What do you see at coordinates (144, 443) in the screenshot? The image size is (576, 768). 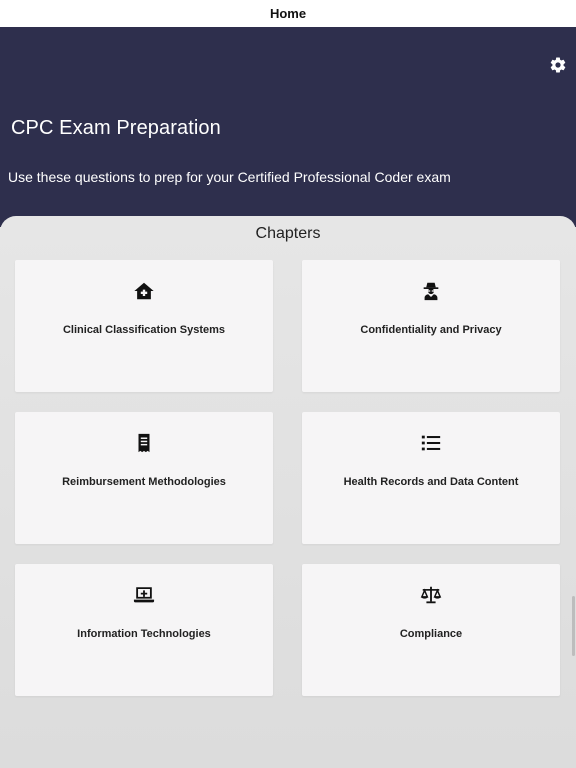 I see `receipt-icon` at bounding box center [144, 443].